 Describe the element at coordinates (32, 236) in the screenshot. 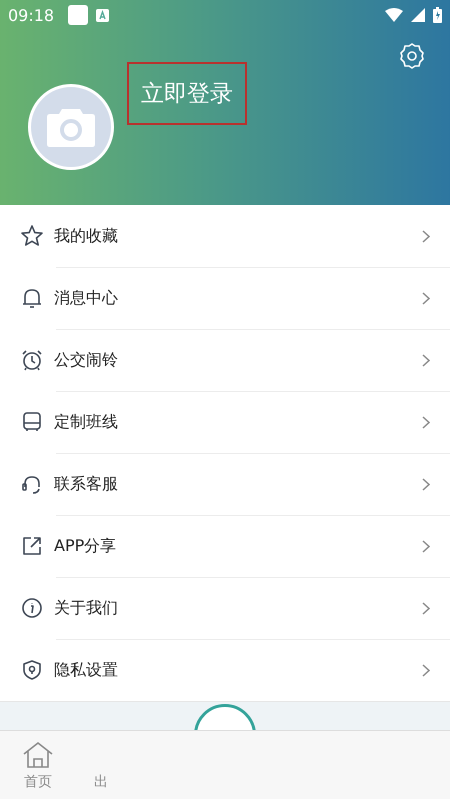

I see `star-icon` at that location.